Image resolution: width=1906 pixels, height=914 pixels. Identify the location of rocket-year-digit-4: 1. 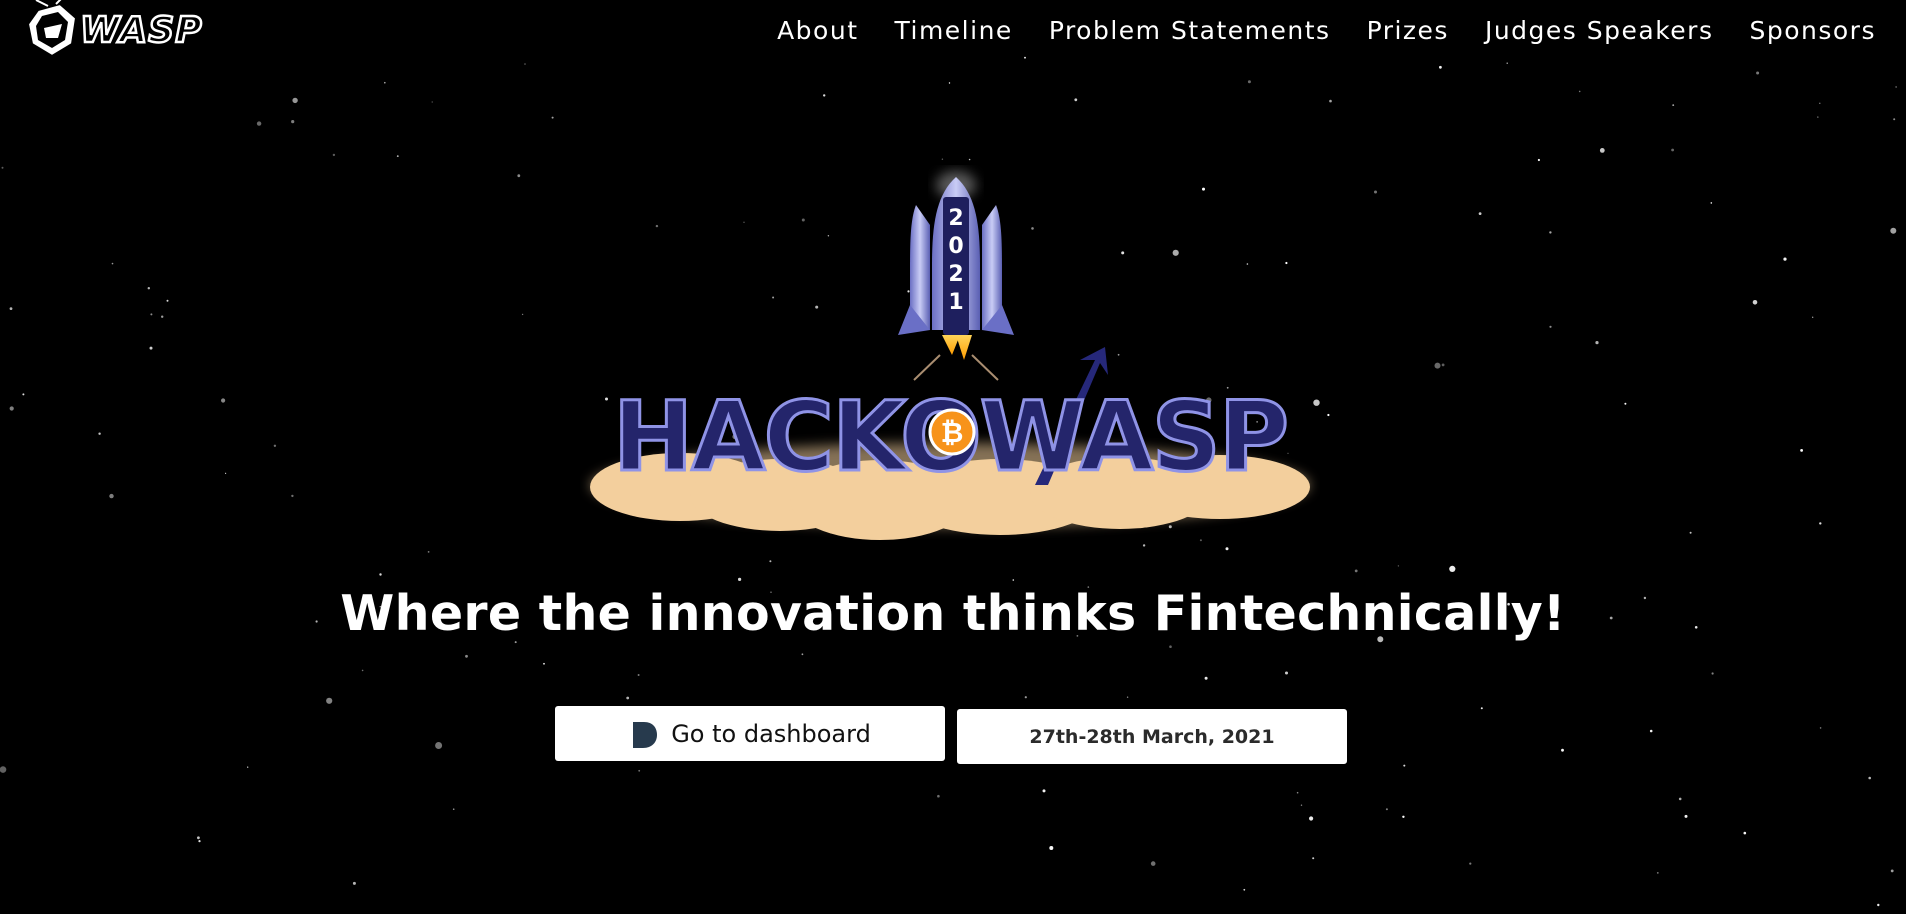
(955, 302).